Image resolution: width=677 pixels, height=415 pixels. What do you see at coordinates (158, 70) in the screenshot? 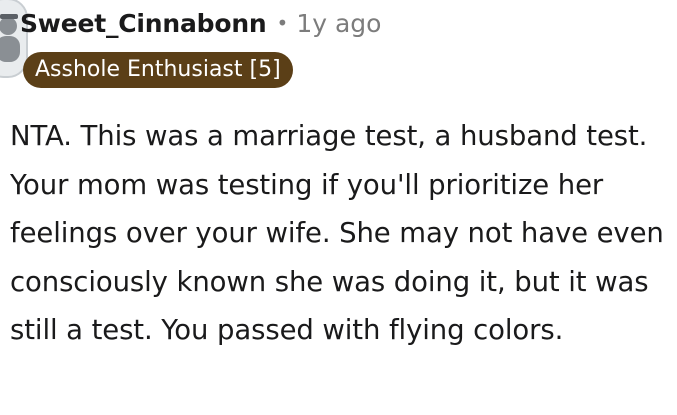
I see `user-flair-badge: Asshole Enthusiast [5]` at bounding box center [158, 70].